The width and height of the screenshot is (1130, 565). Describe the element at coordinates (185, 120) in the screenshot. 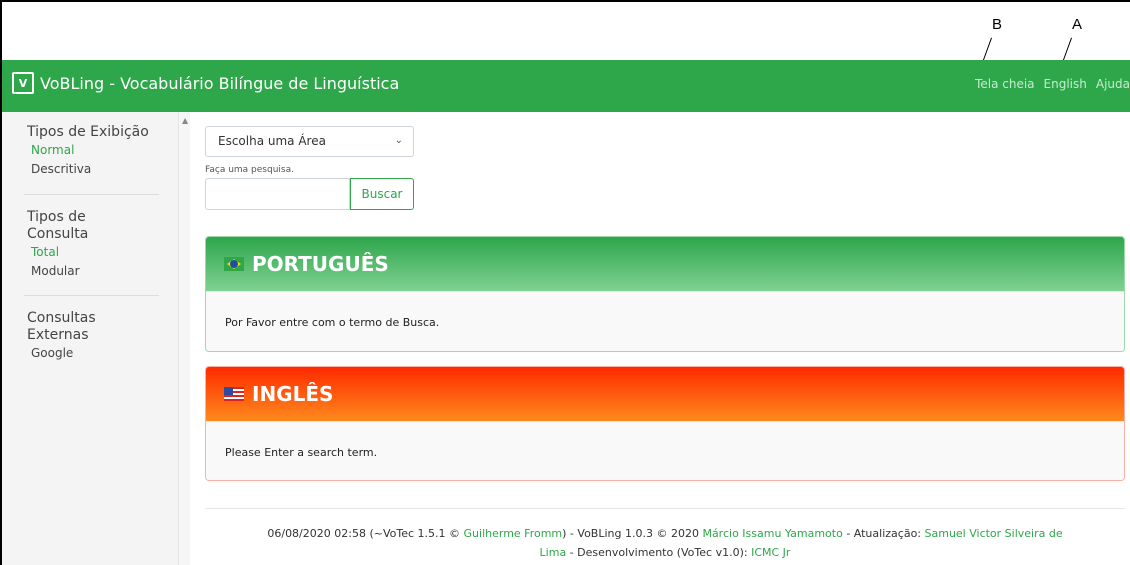

I see `scroll-up-icon: ▲` at that location.